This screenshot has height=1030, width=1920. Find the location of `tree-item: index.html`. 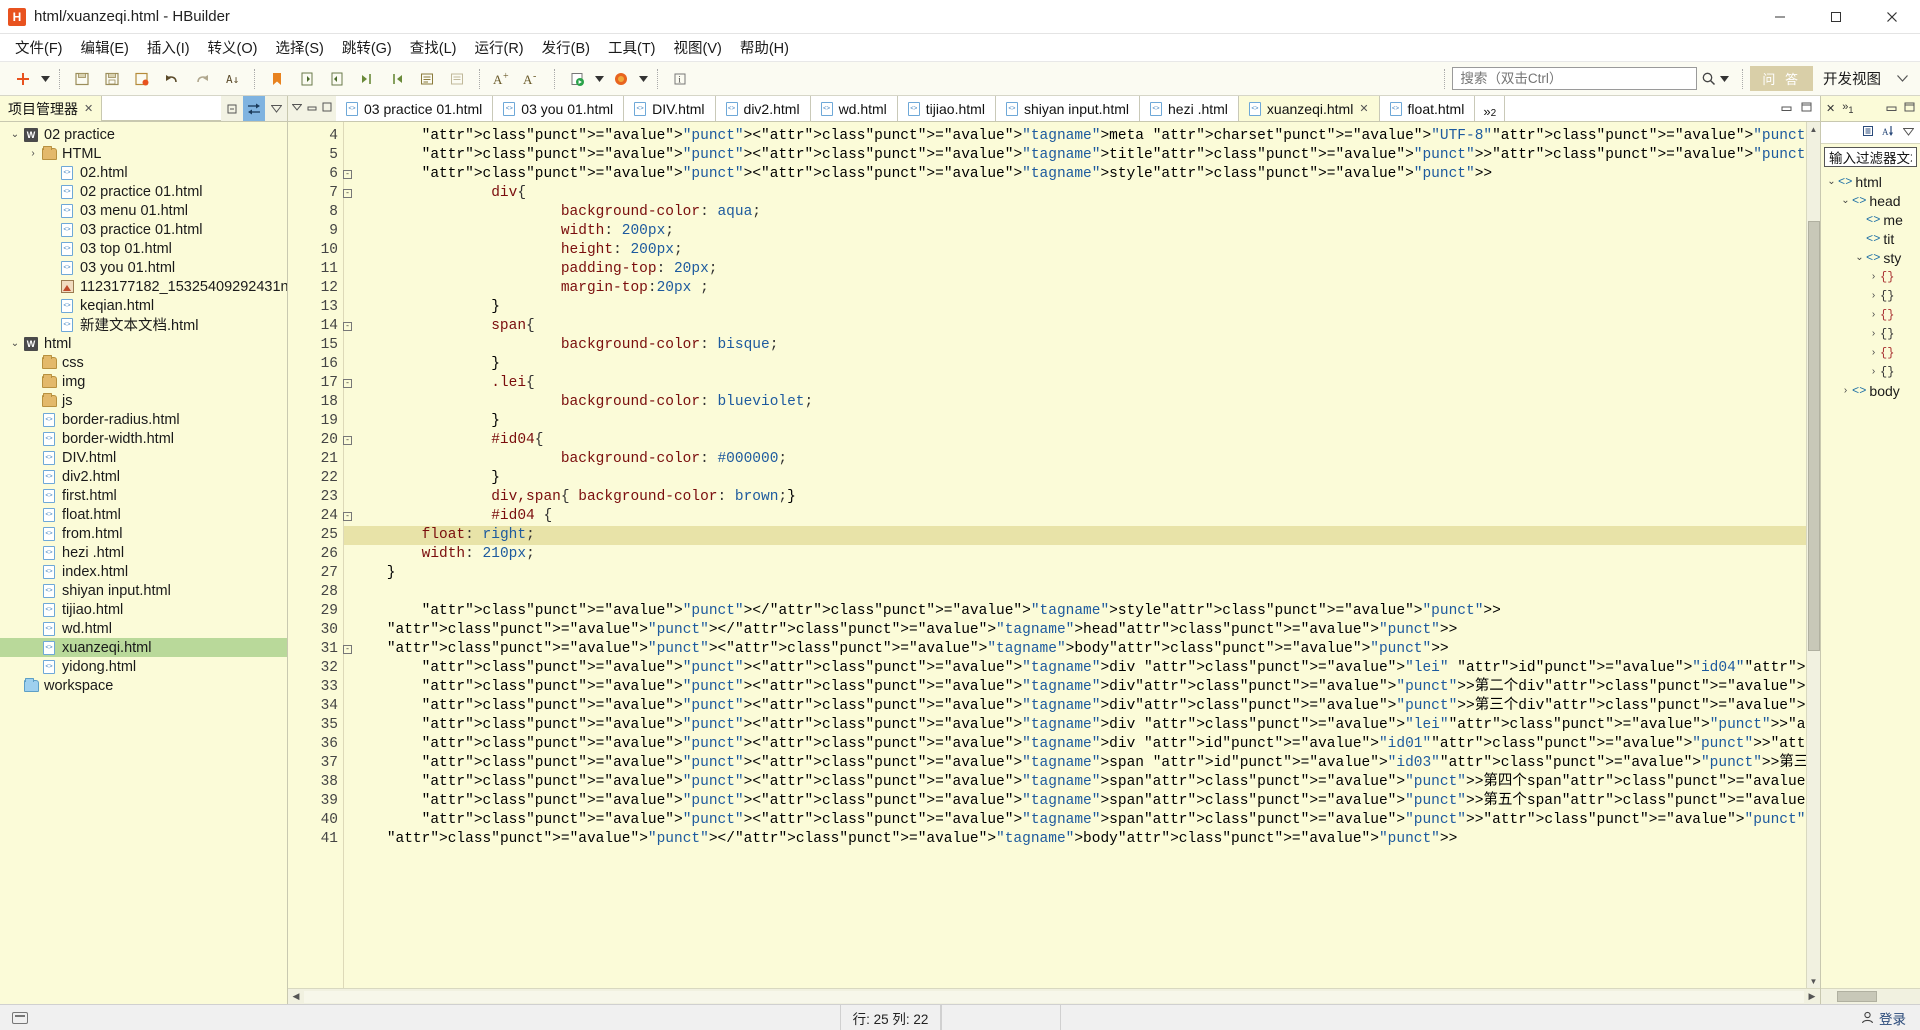

tree-item: index.html is located at coordinates (143, 571).